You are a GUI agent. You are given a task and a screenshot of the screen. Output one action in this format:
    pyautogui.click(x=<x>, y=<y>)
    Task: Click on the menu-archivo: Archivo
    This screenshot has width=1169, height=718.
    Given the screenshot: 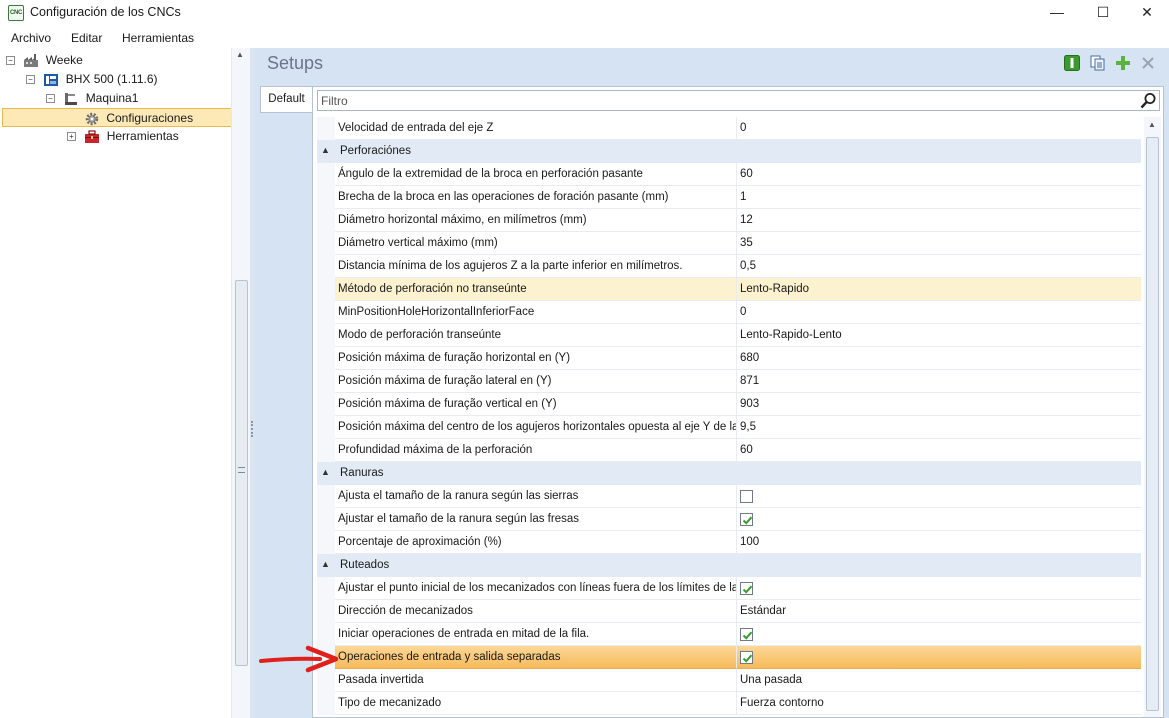 What is the action you would take?
    pyautogui.click(x=31, y=38)
    